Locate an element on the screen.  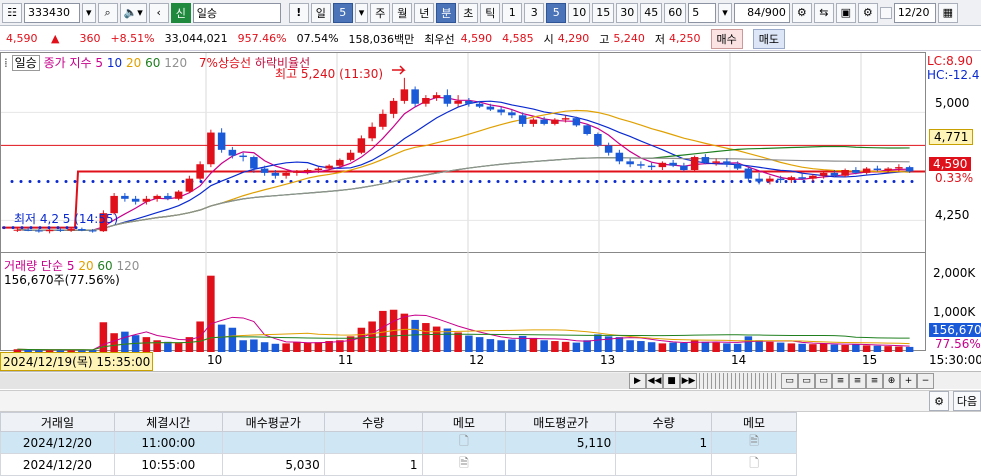
interval-10: 10 is located at coordinates (579, 12).